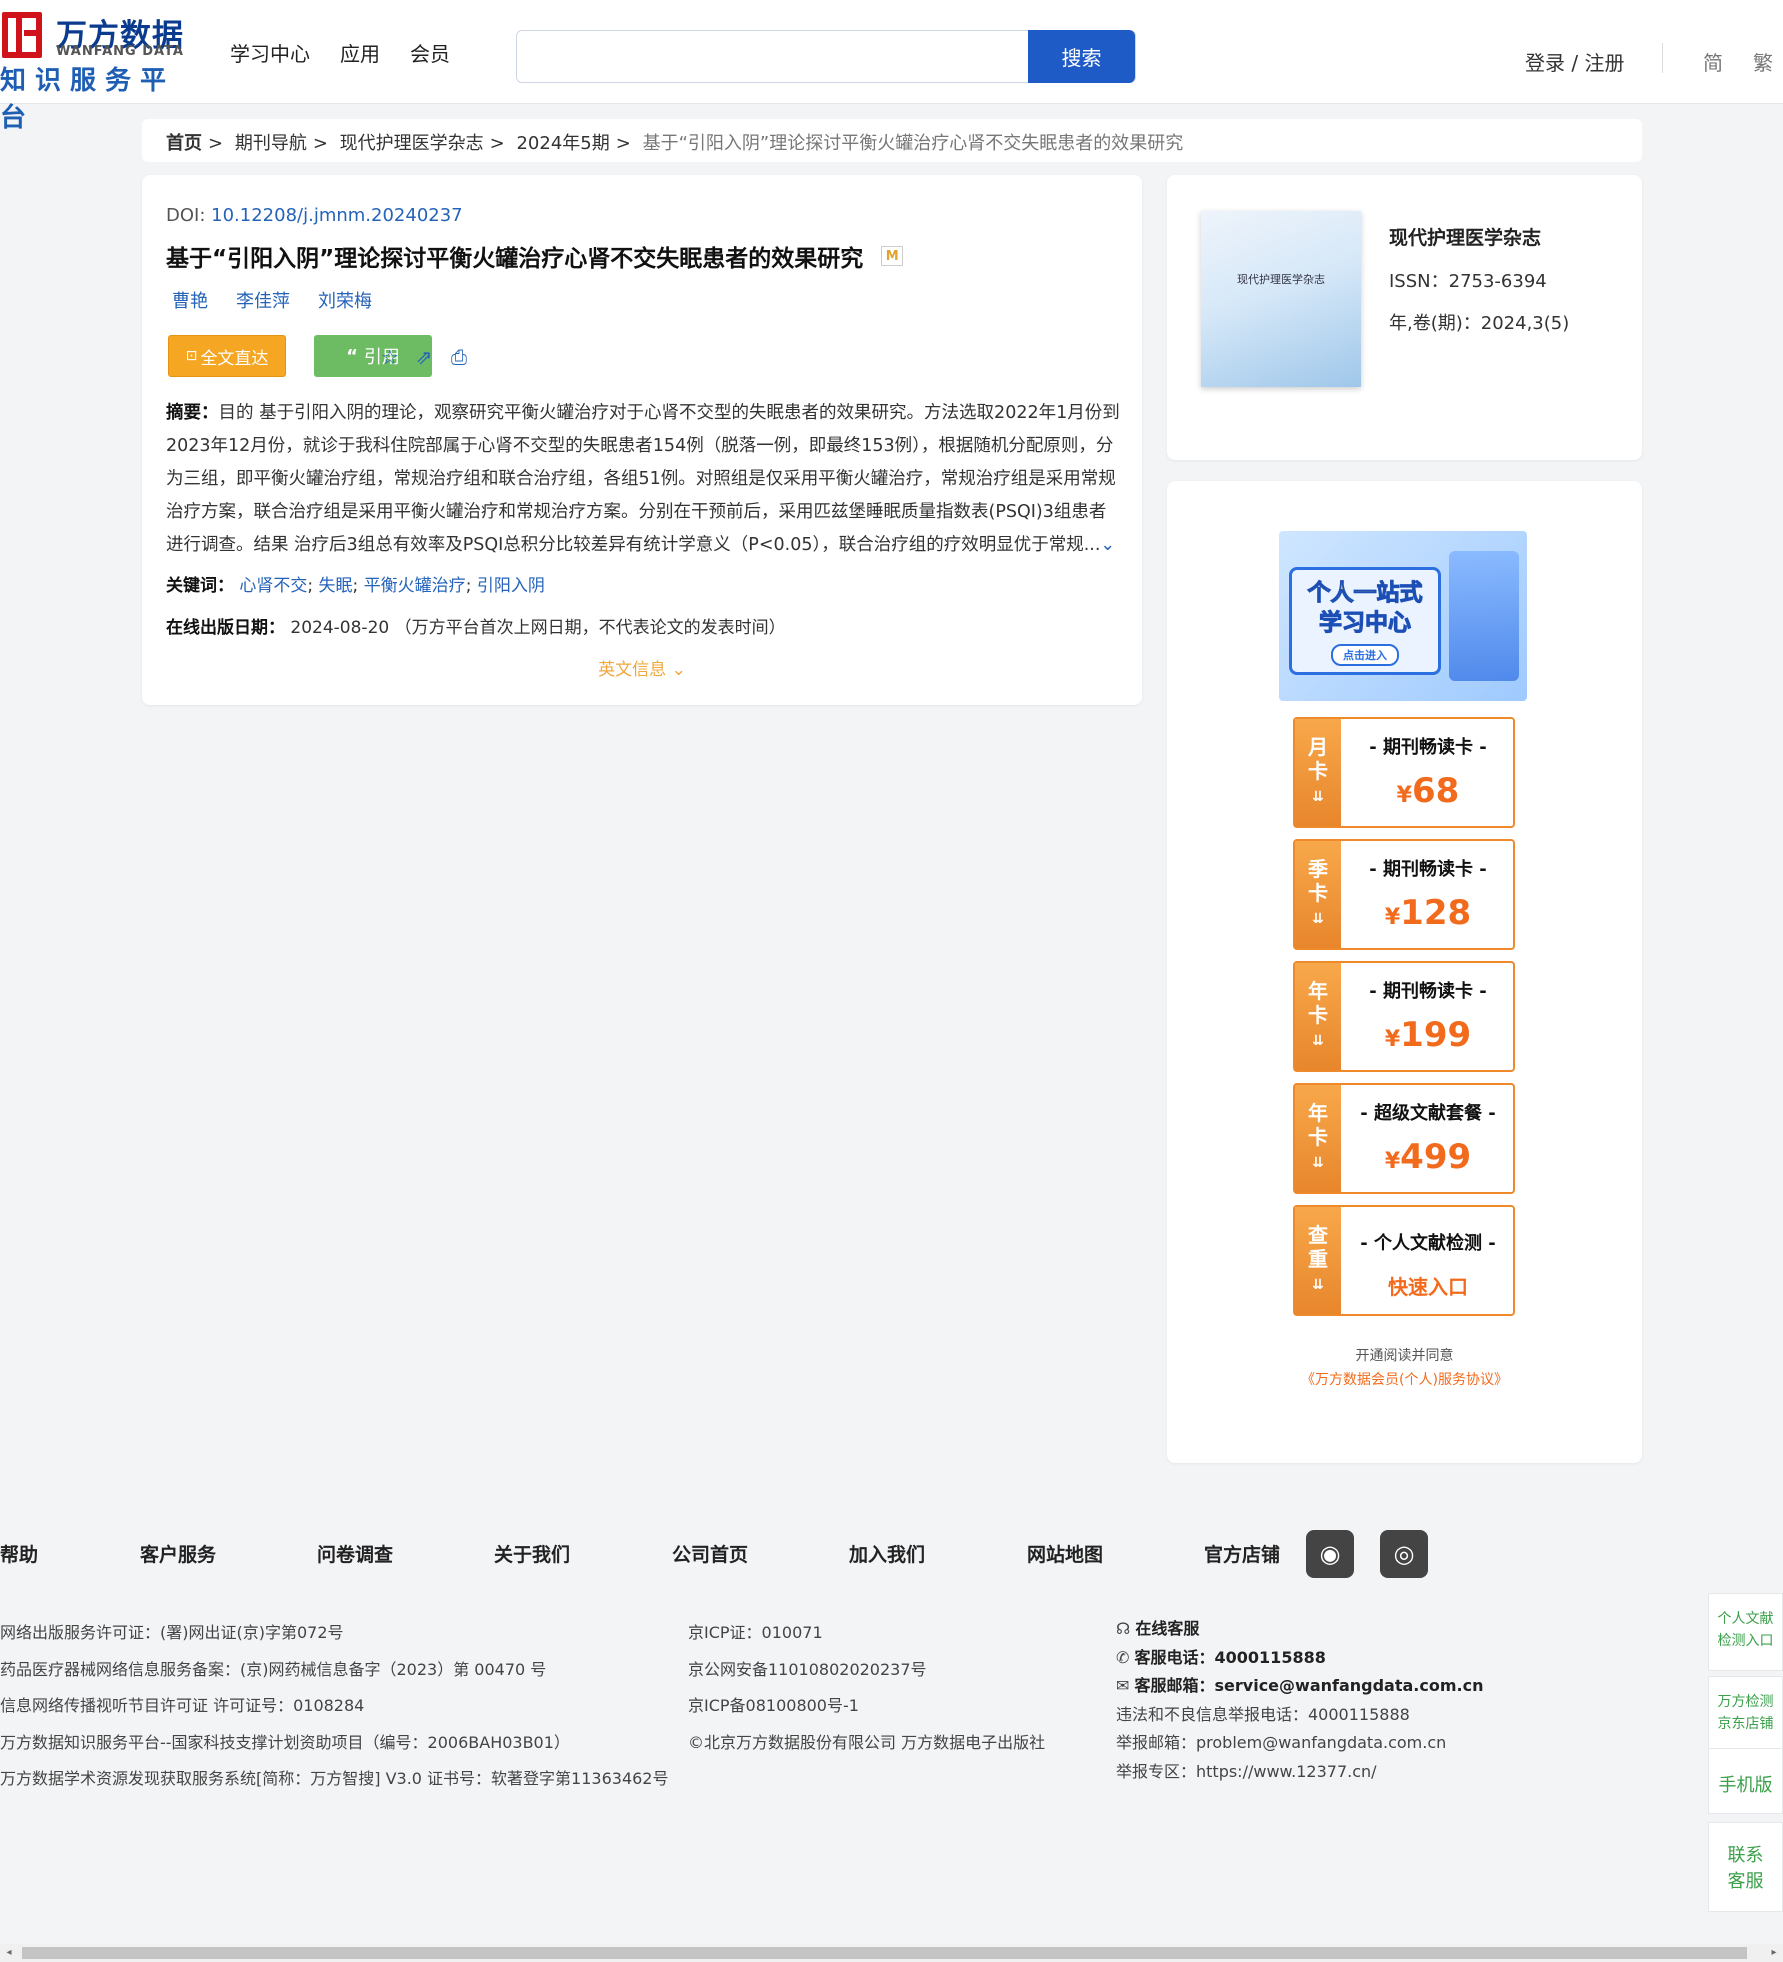  Describe the element at coordinates (19, 1553) in the screenshot. I see `footer-link-help: 帮助` at that location.